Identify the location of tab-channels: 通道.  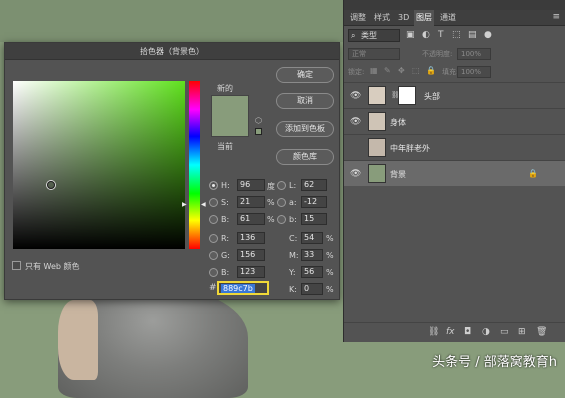
(448, 18).